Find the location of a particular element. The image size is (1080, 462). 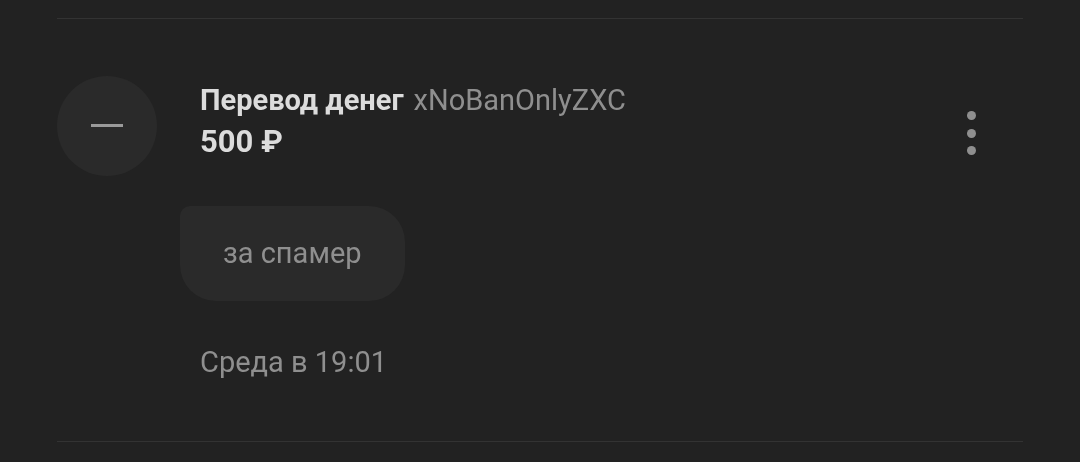

transaction-title: Перевод денег is located at coordinates (302, 100).